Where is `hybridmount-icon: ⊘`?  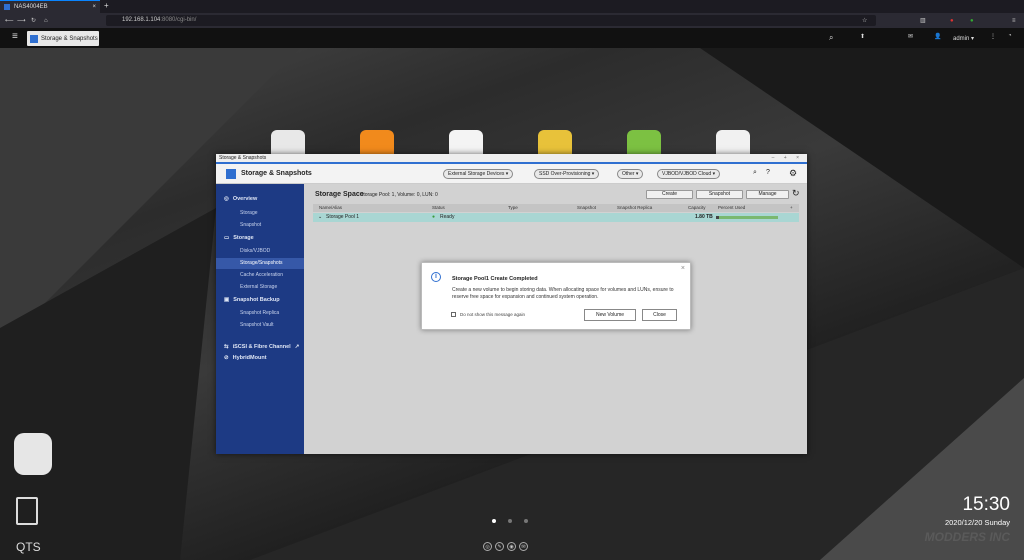 hybridmount-icon: ⊘ is located at coordinates (226, 358).